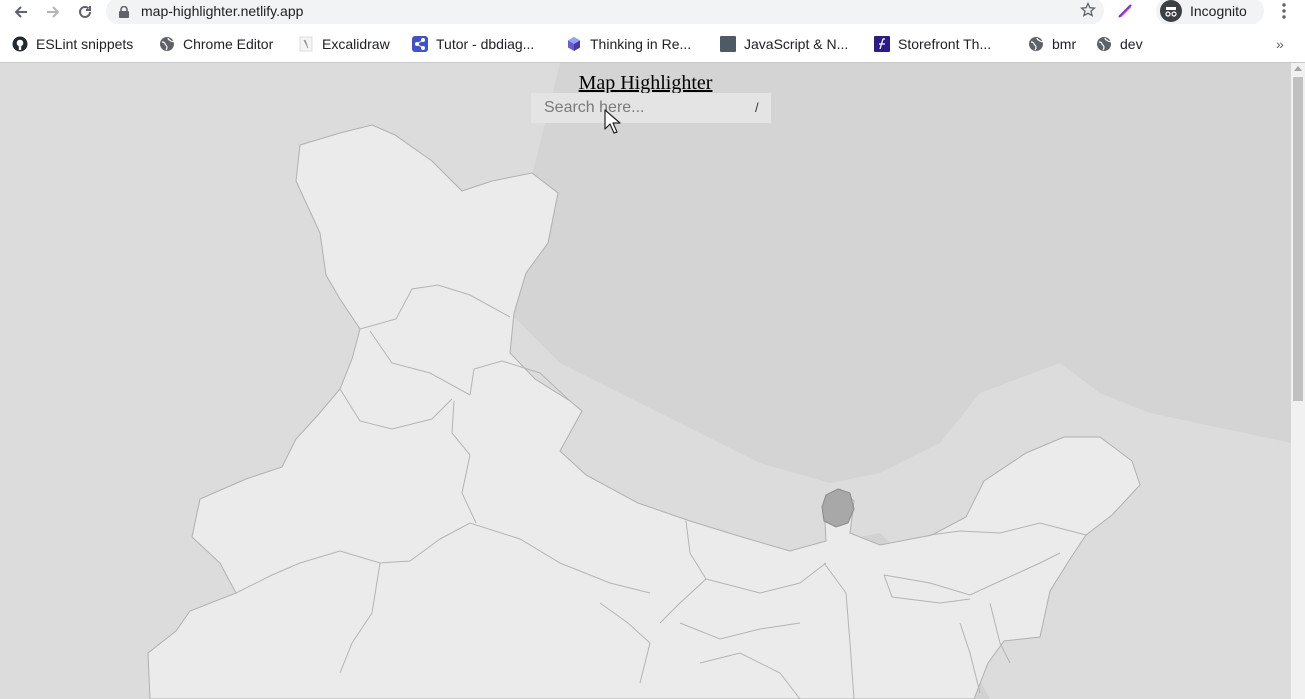  I want to click on incognito-label: Incognito, so click(1218, 11).